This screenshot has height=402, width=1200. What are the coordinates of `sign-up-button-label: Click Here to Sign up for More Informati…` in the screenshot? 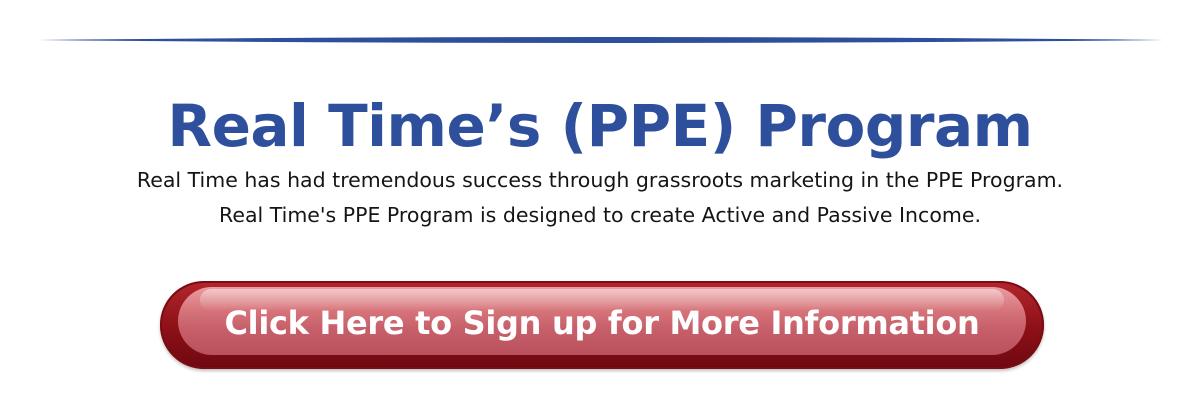 It's located at (602, 323).